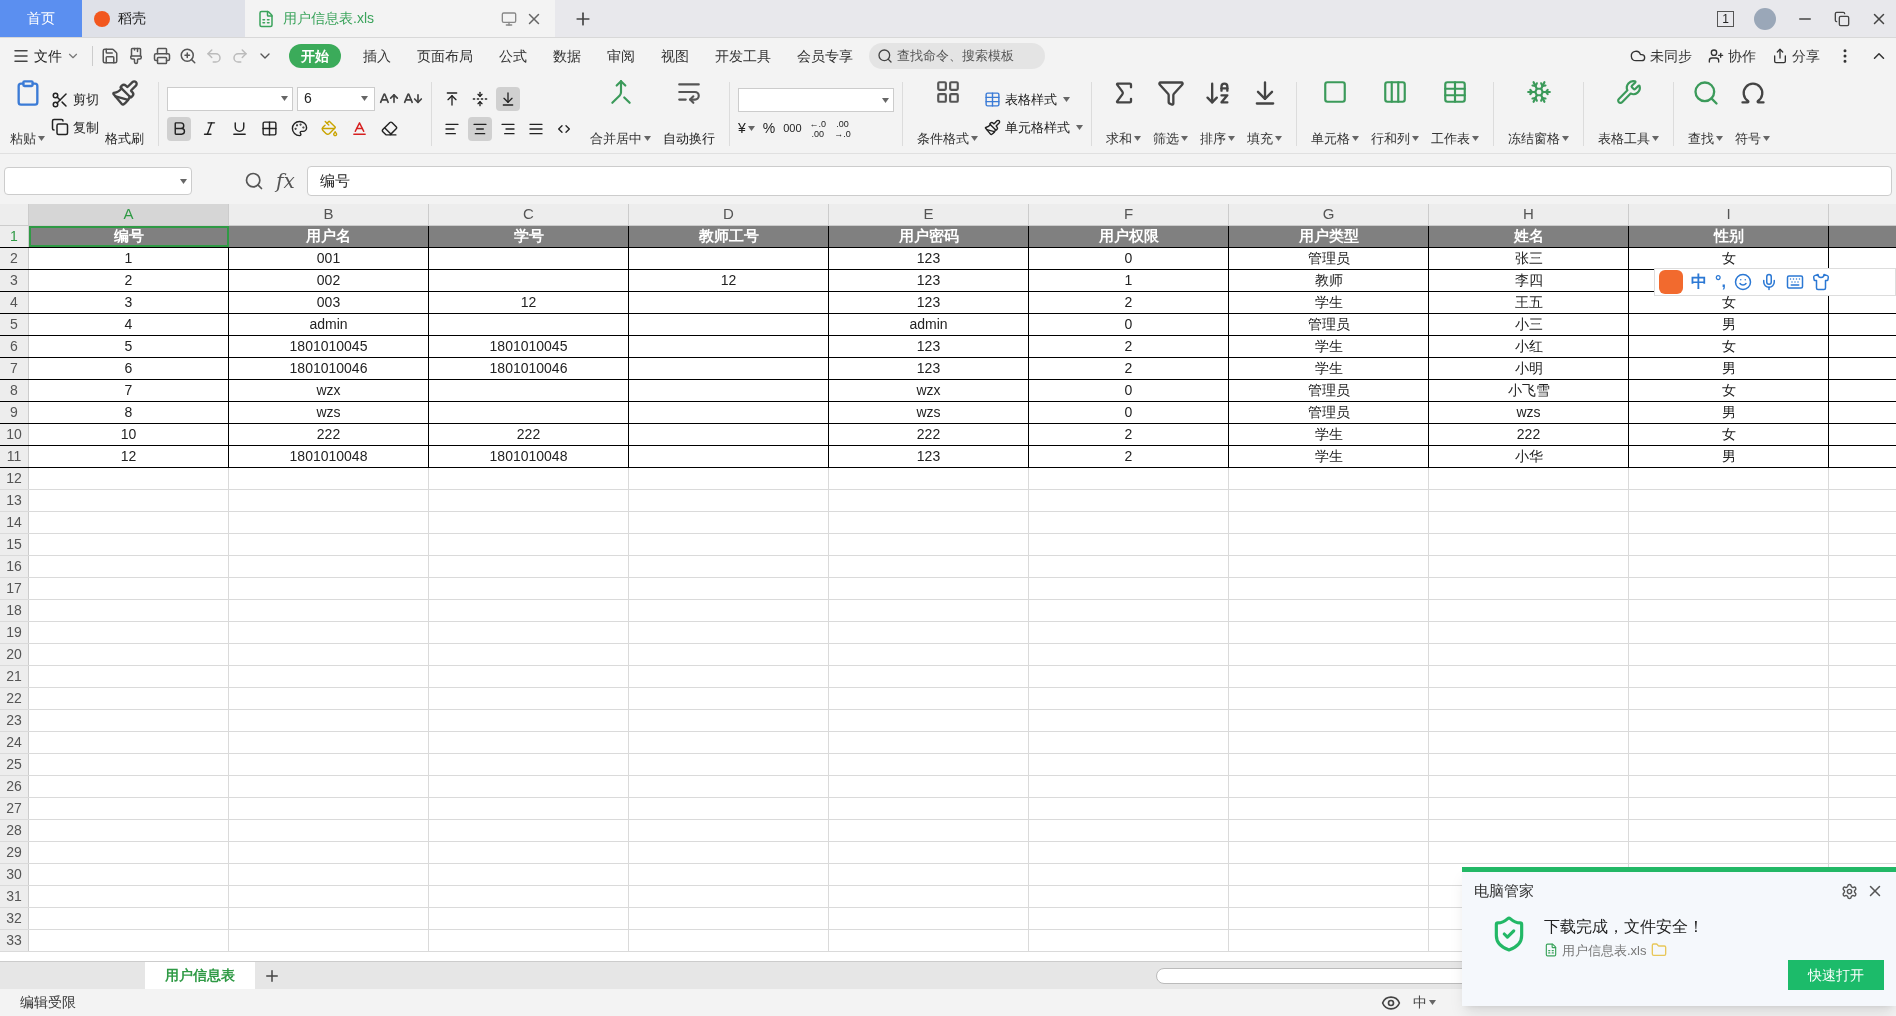  I want to click on symbol-button: 符号, so click(1752, 113).